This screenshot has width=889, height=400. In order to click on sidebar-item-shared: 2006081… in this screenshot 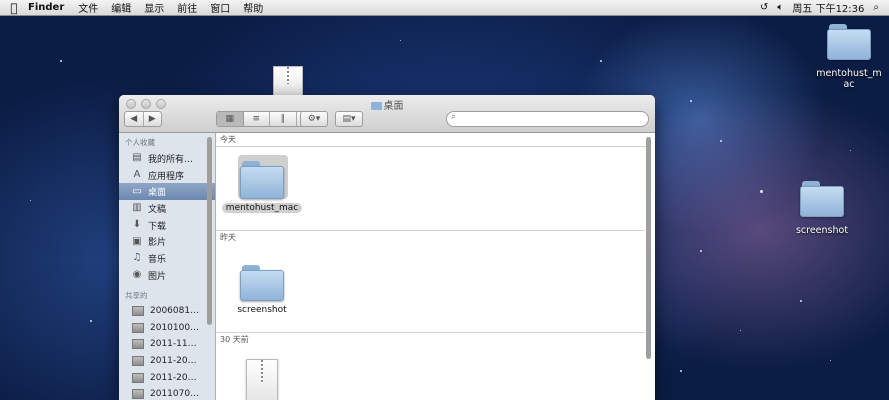, I will do `click(167, 311)`.